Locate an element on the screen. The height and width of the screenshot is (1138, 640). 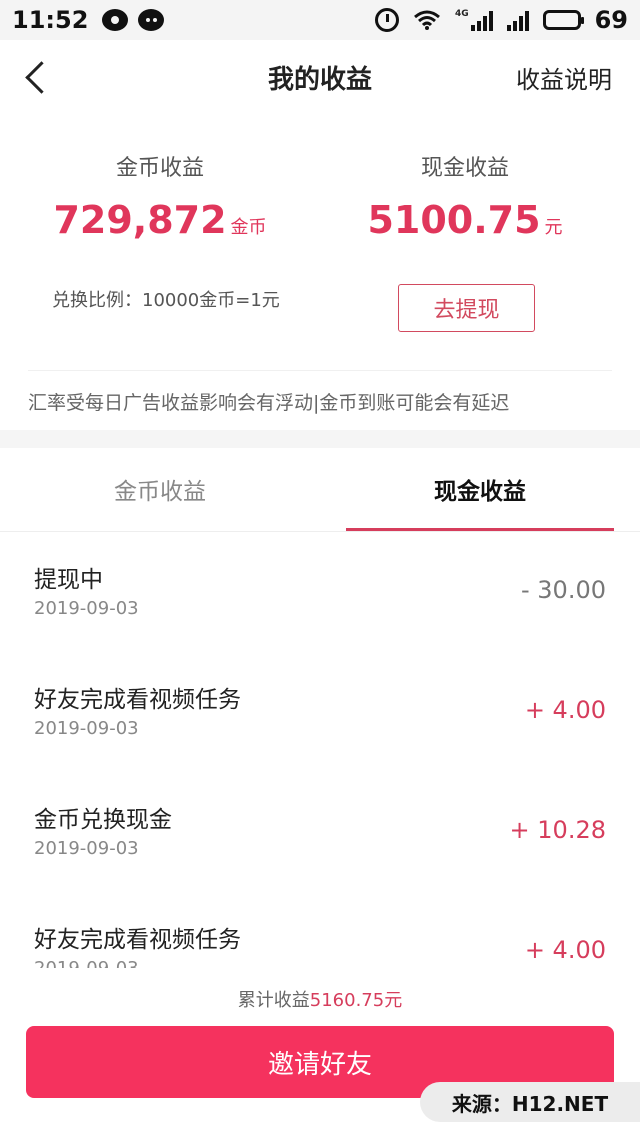
alarm-icon is located at coordinates (386, 20).